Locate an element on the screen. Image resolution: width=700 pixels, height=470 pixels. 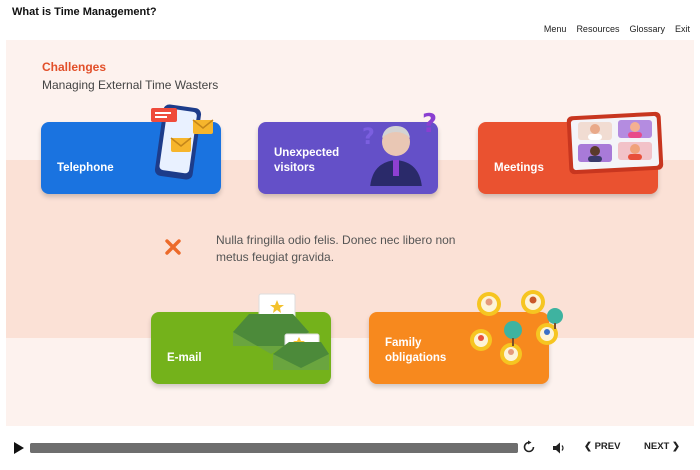
email-card-label: E-mail is located at coordinates (184, 358).